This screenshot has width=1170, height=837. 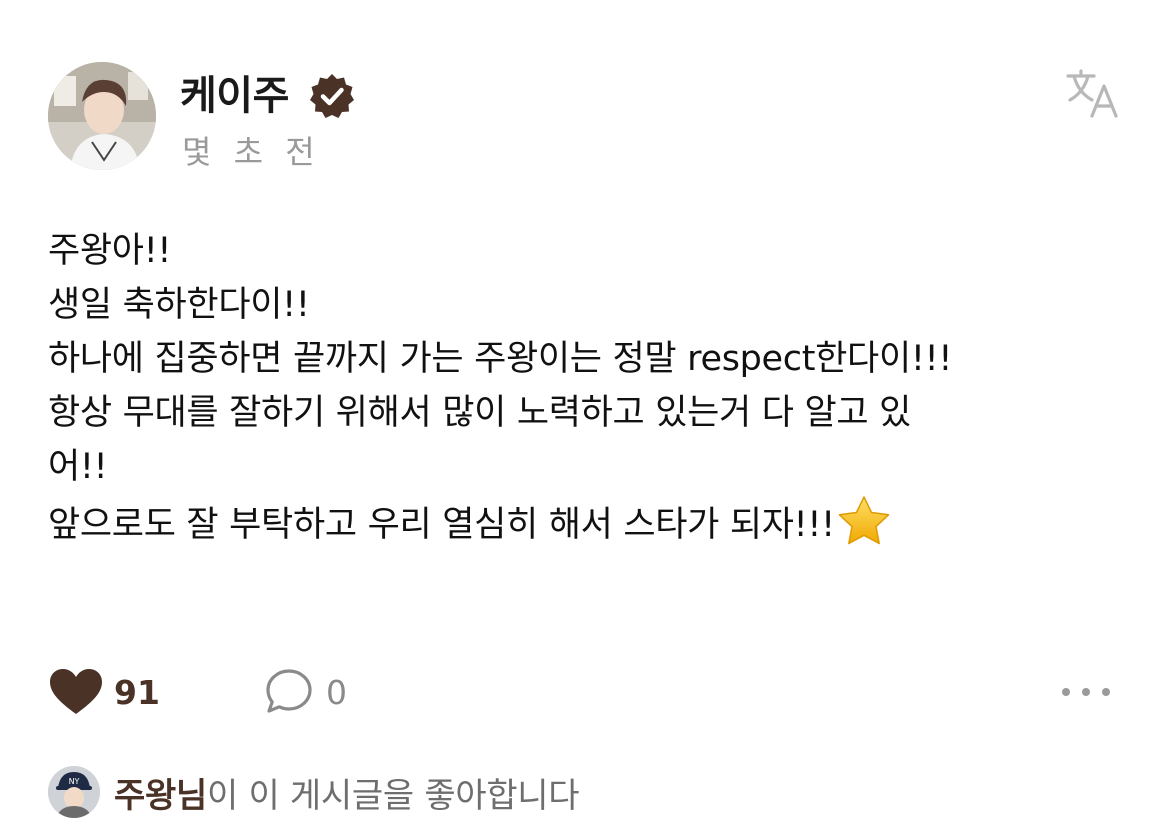 What do you see at coordinates (110, 251) in the screenshot?
I see `post-body-line: 주왕아!!` at bounding box center [110, 251].